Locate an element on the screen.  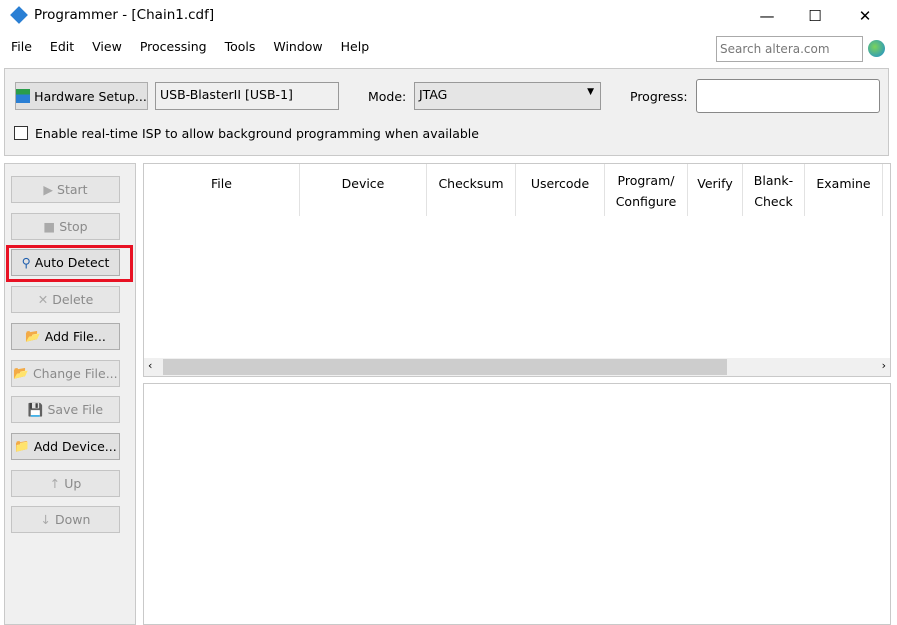
change-file-icon: 📂 is located at coordinates (21, 372).